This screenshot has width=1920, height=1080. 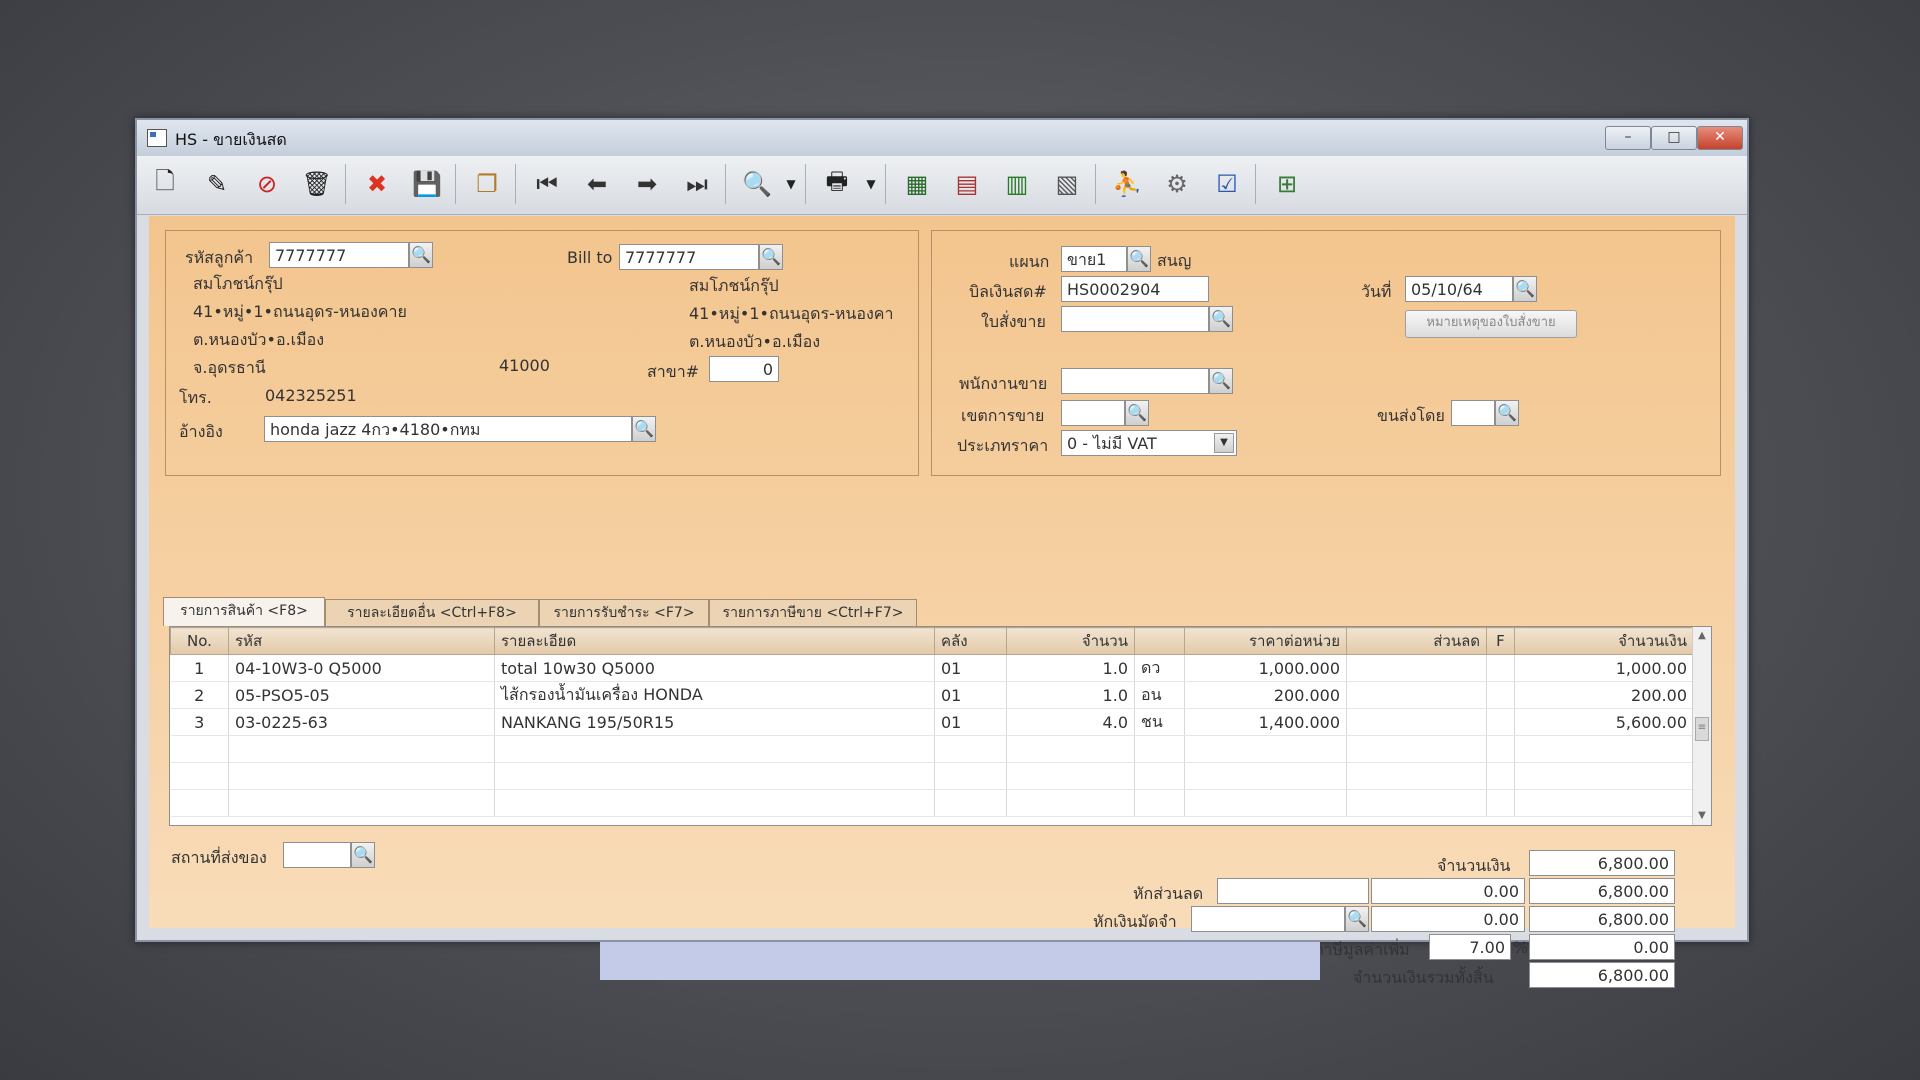 I want to click on chevron-down-icon: ▼, so click(x=1224, y=443).